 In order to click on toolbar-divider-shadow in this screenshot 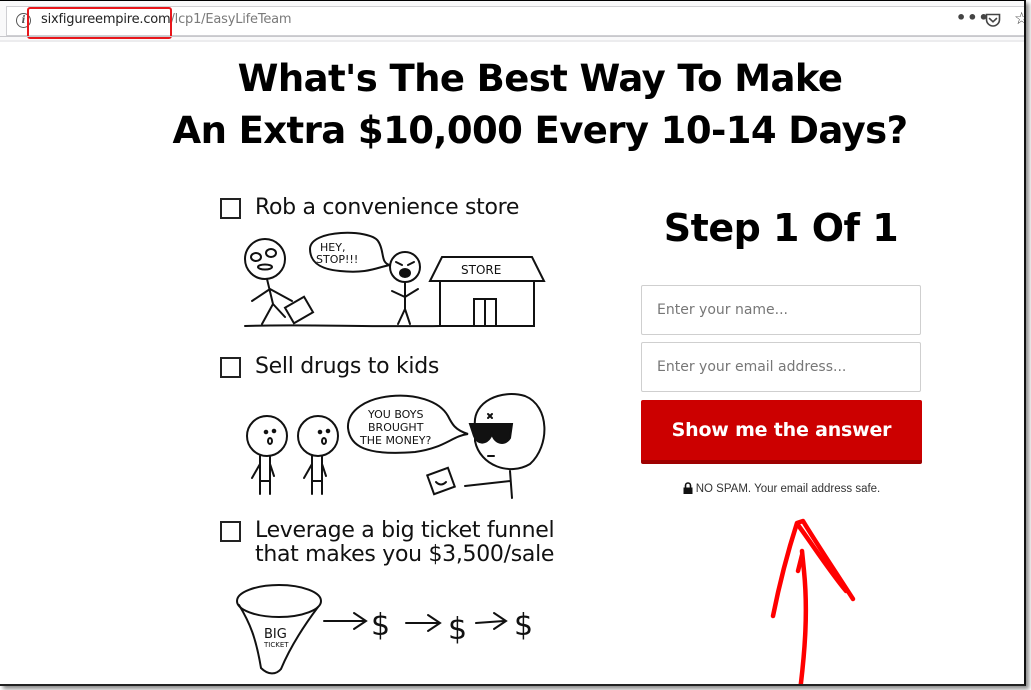, I will do `click(512, 41)`.